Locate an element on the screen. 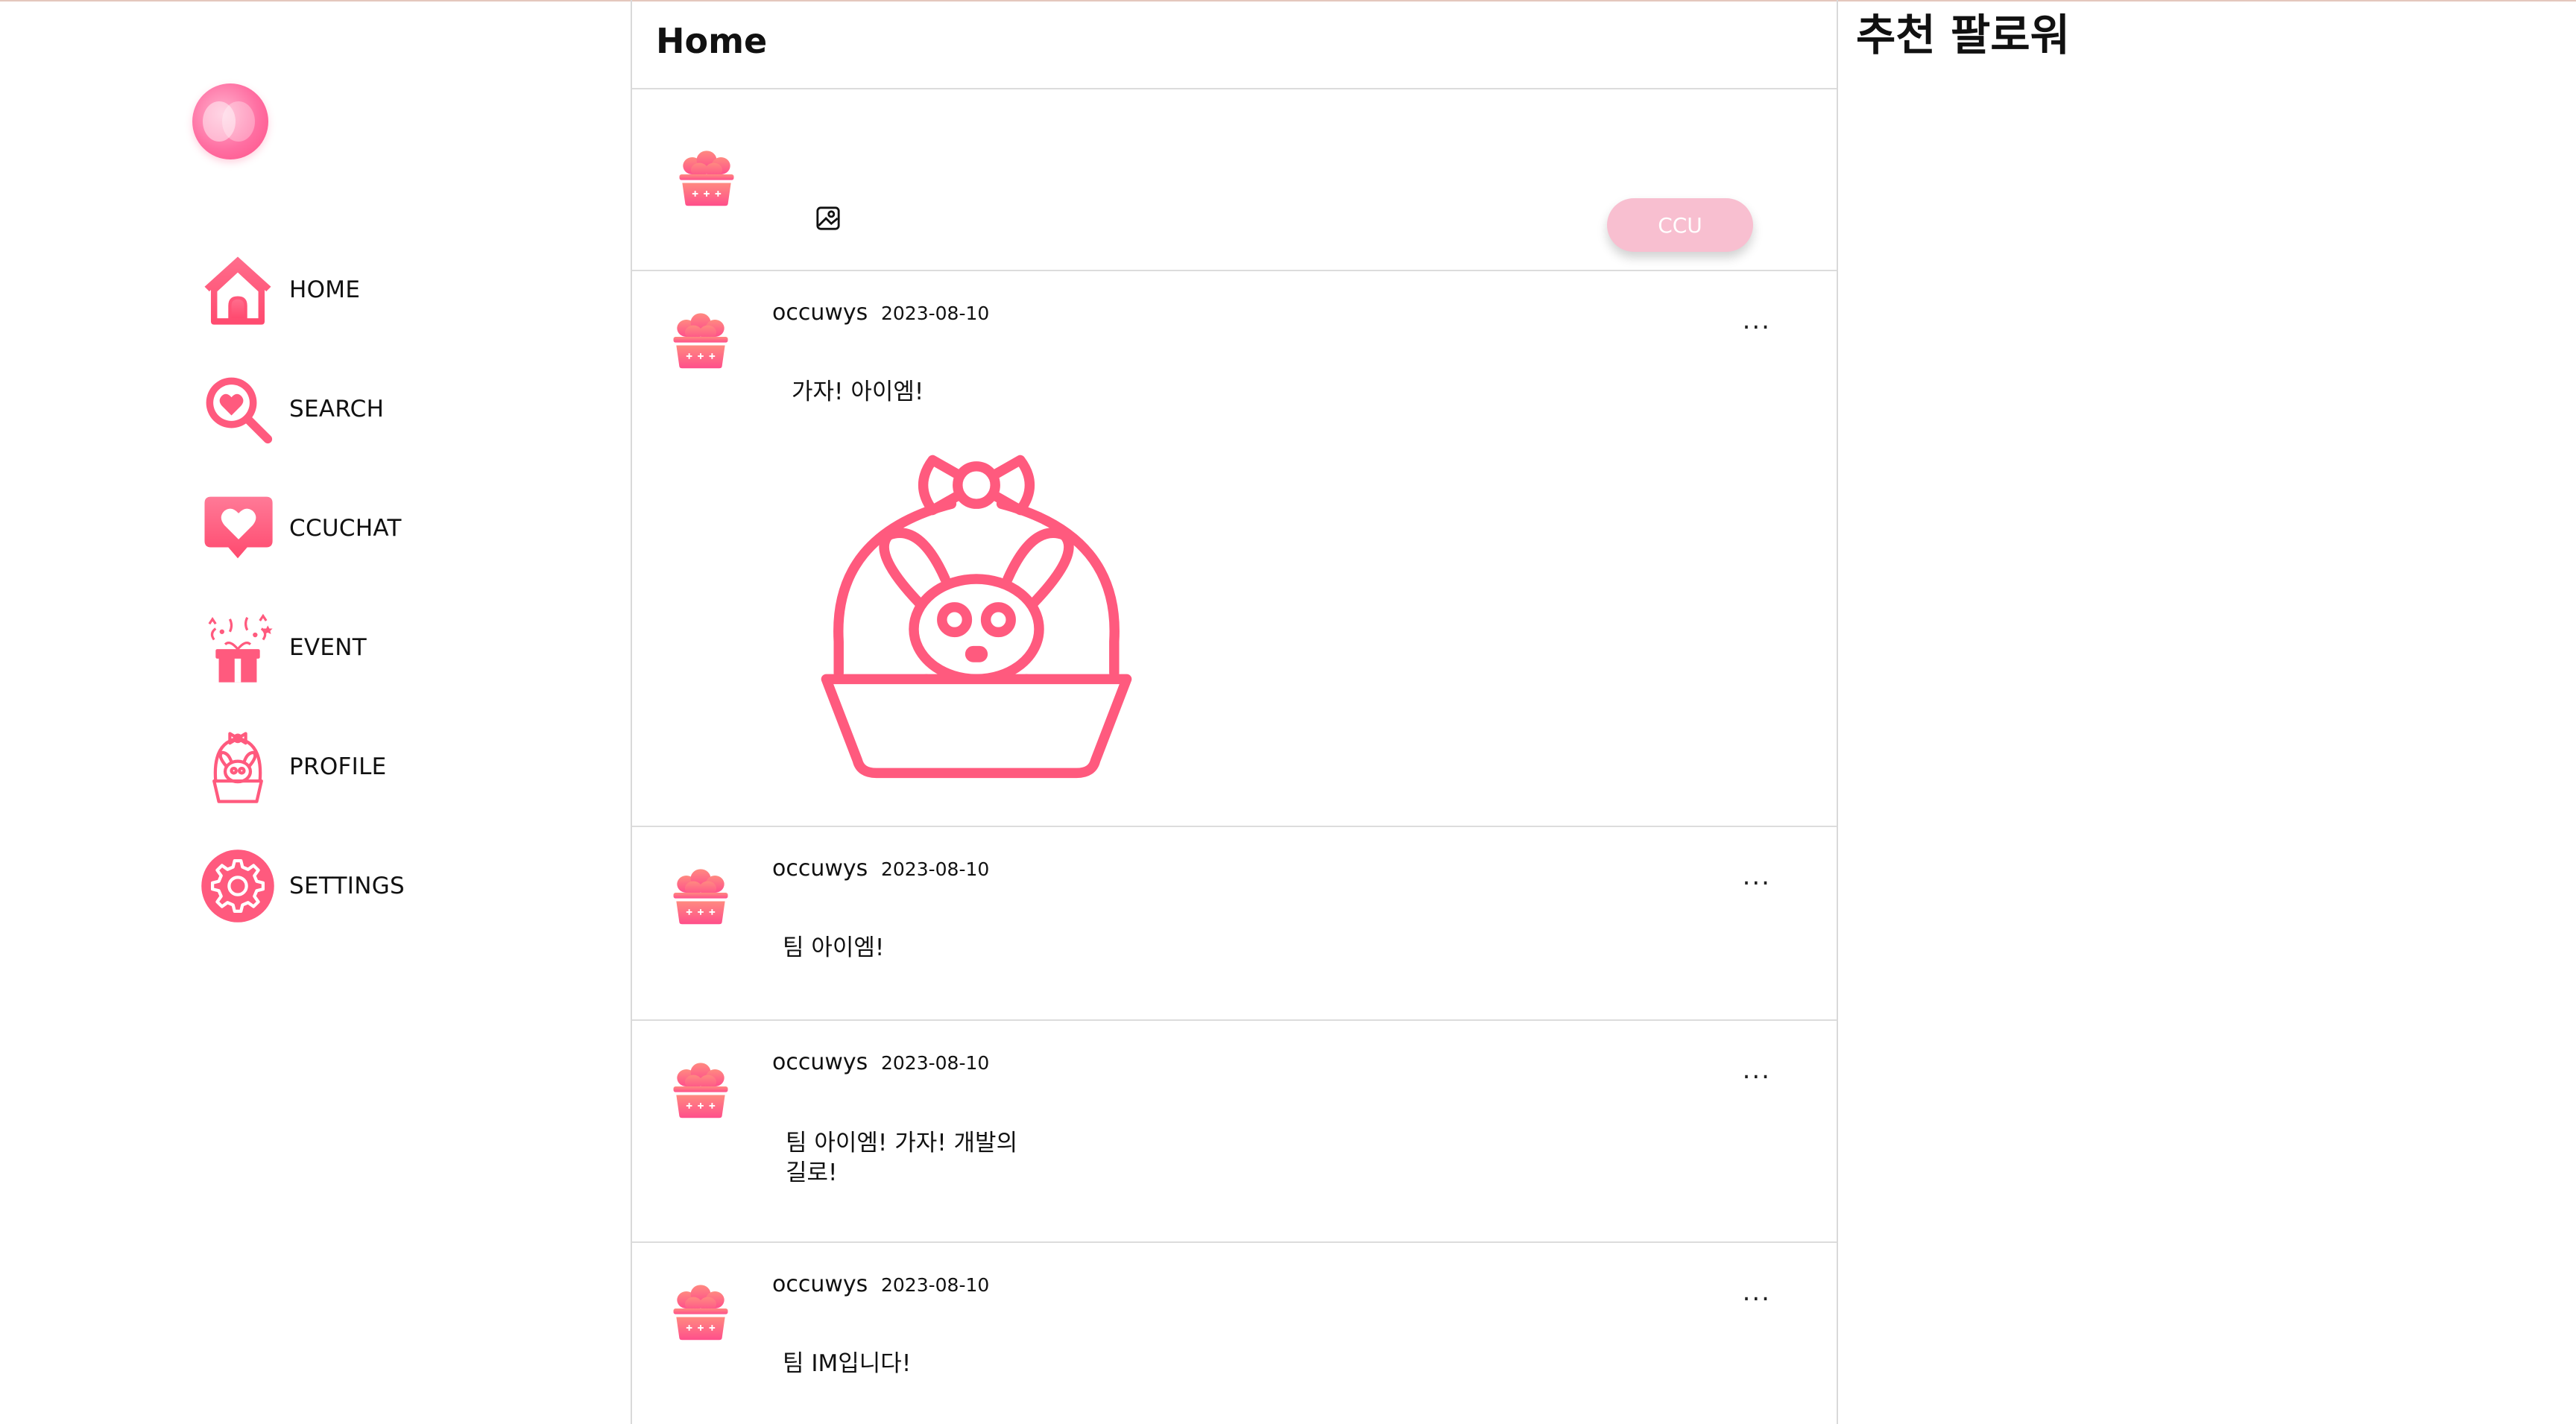  post-composer: CCU is located at coordinates (1234, 180).